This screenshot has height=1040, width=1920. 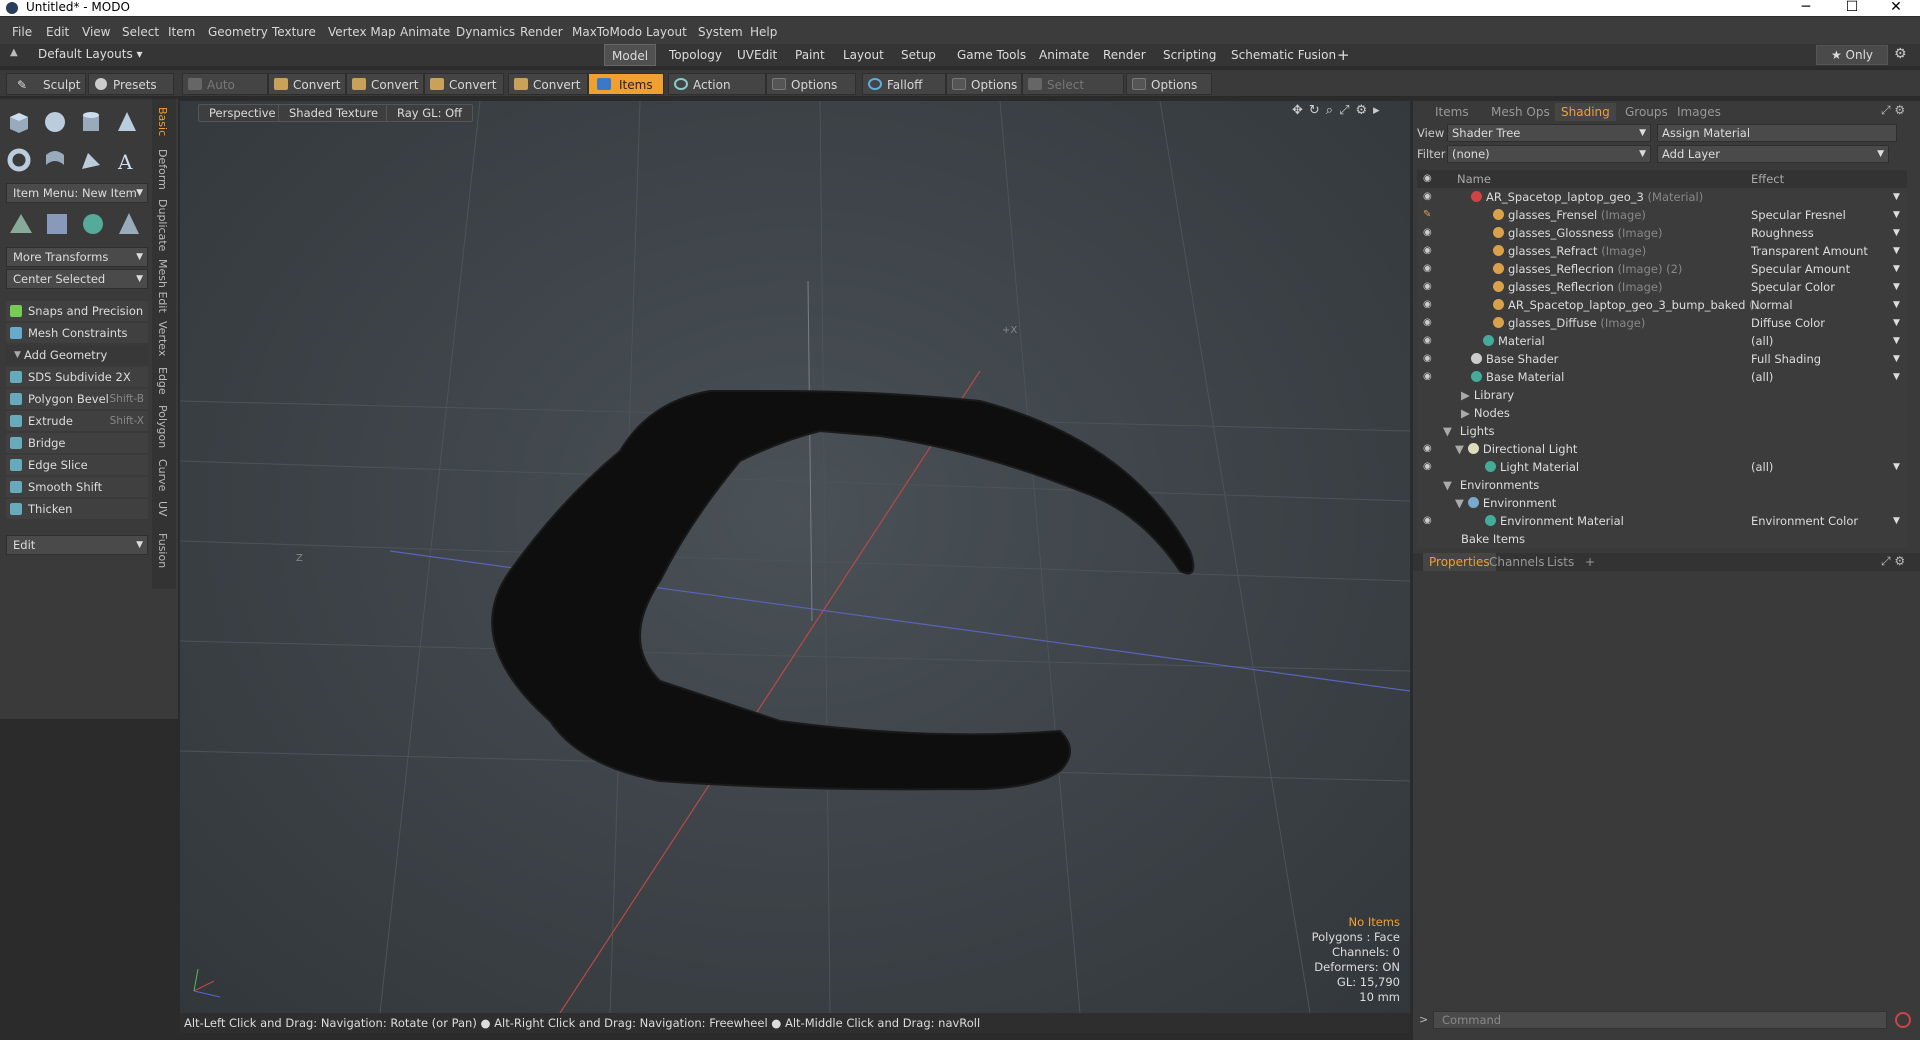 I want to click on vtab-curve: Curve, so click(x=162, y=475).